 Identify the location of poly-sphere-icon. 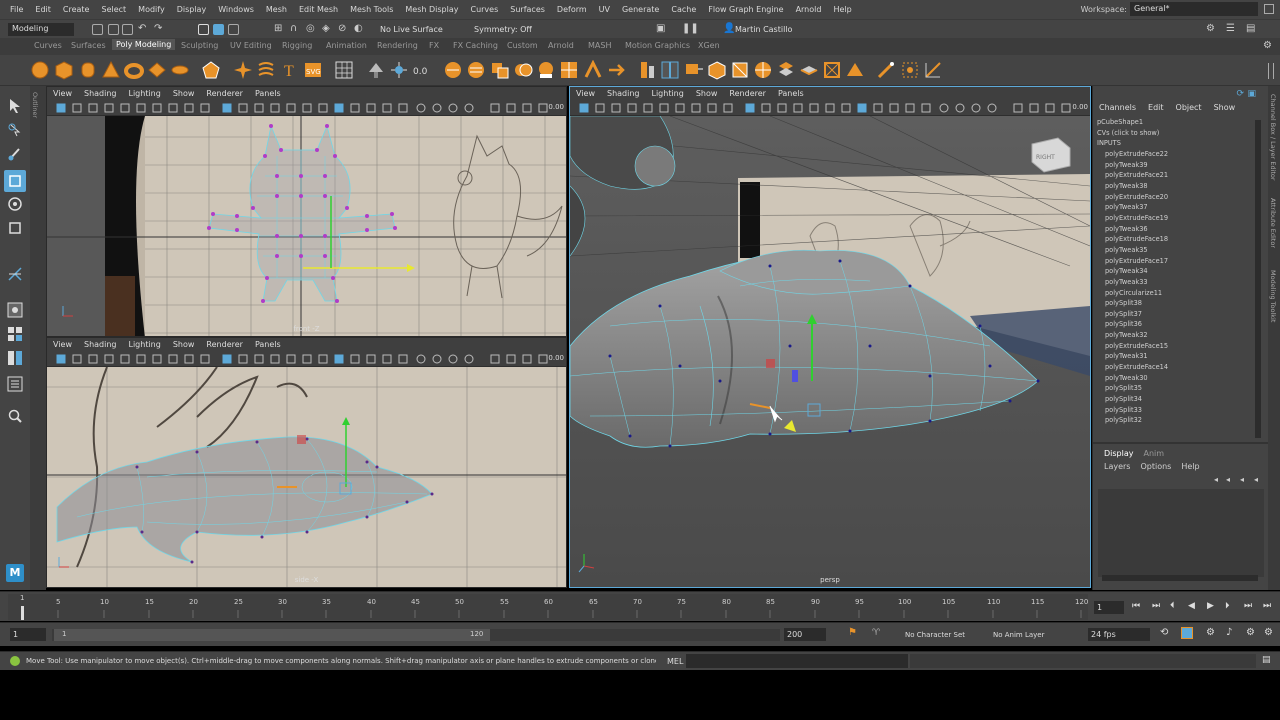
(40, 70).